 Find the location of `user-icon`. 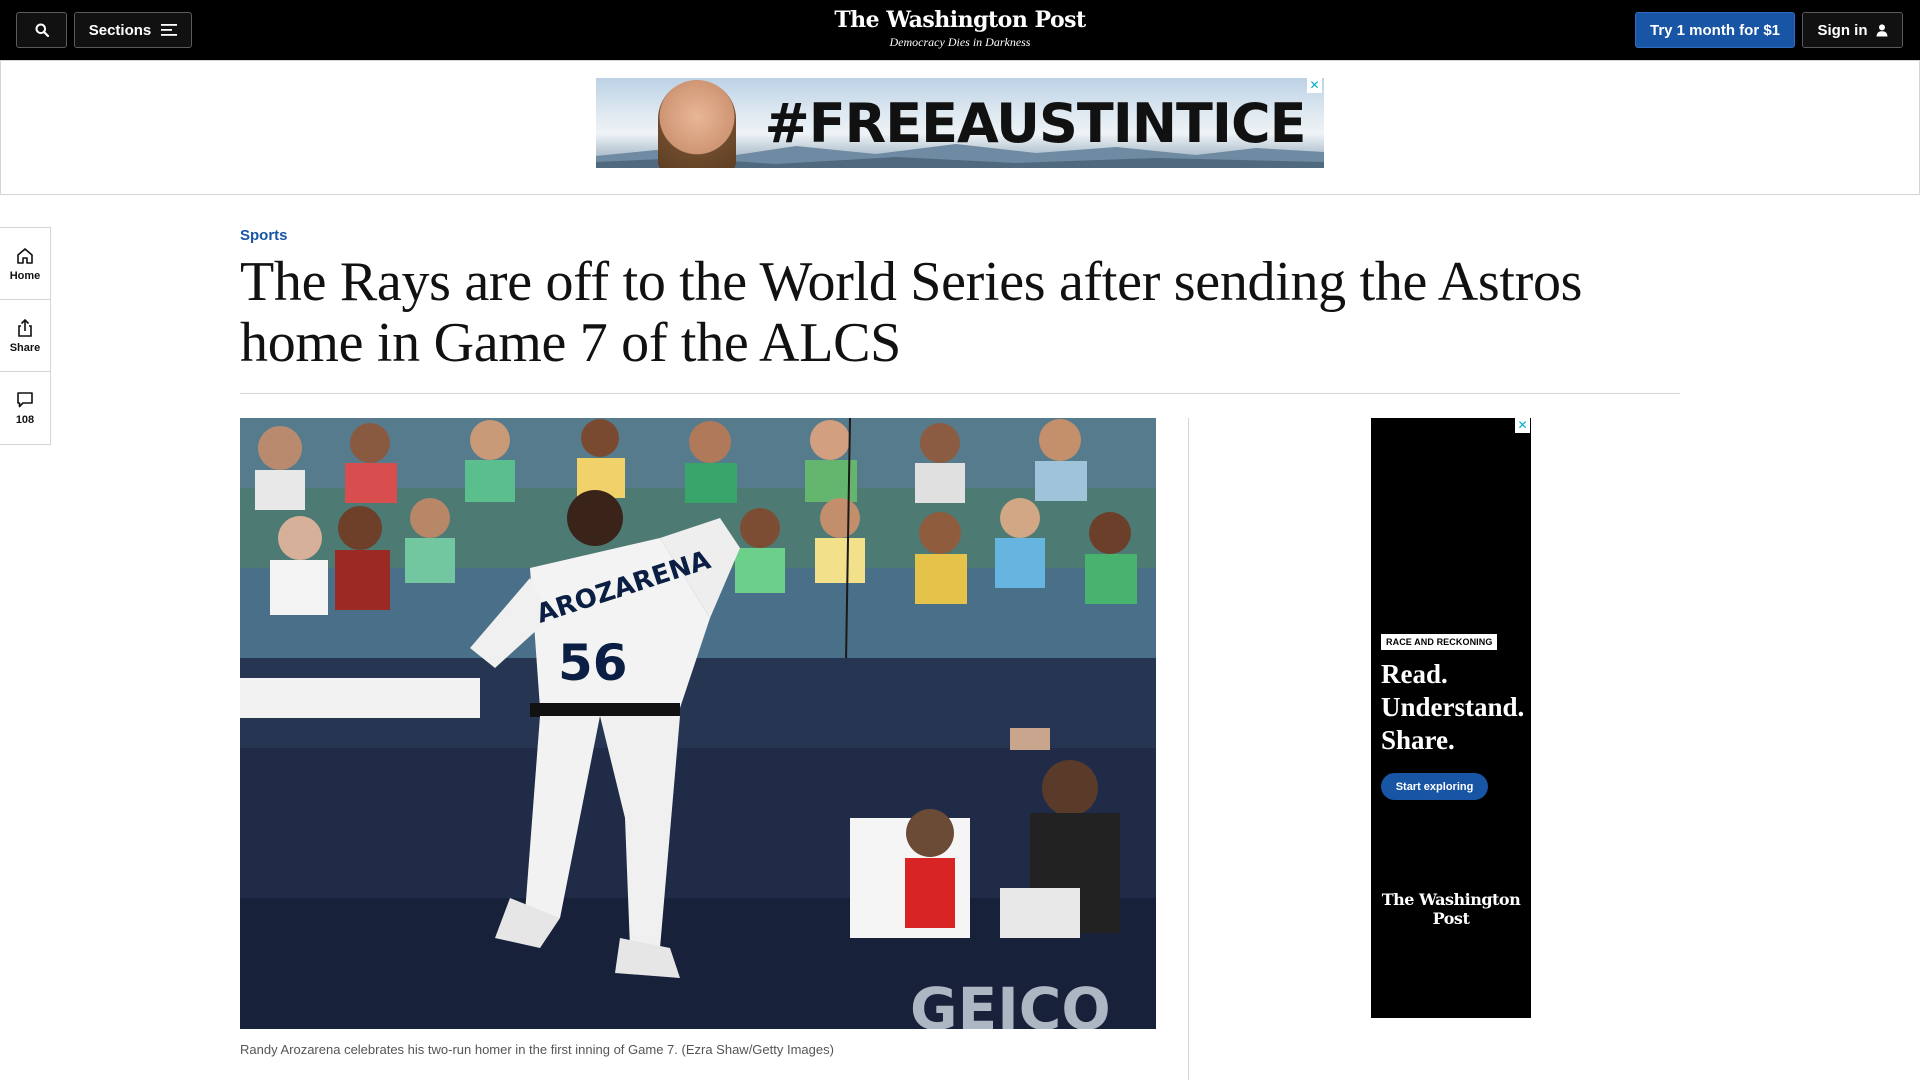

user-icon is located at coordinates (1881, 29).